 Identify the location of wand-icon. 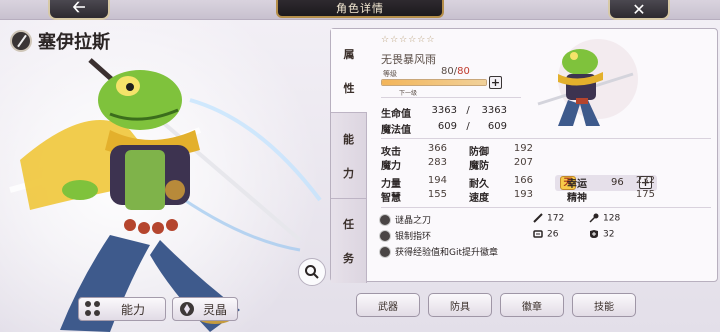
(594, 218).